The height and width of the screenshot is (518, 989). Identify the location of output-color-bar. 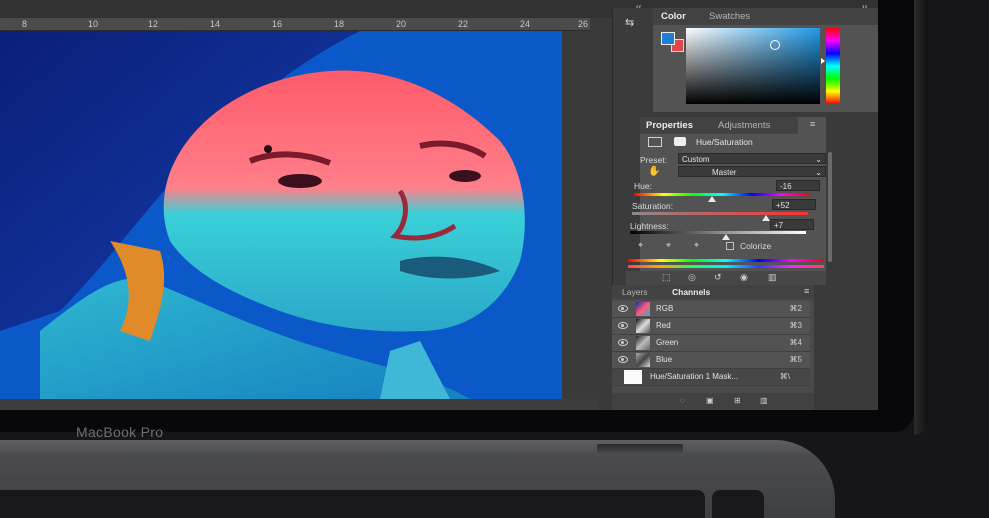
(726, 266).